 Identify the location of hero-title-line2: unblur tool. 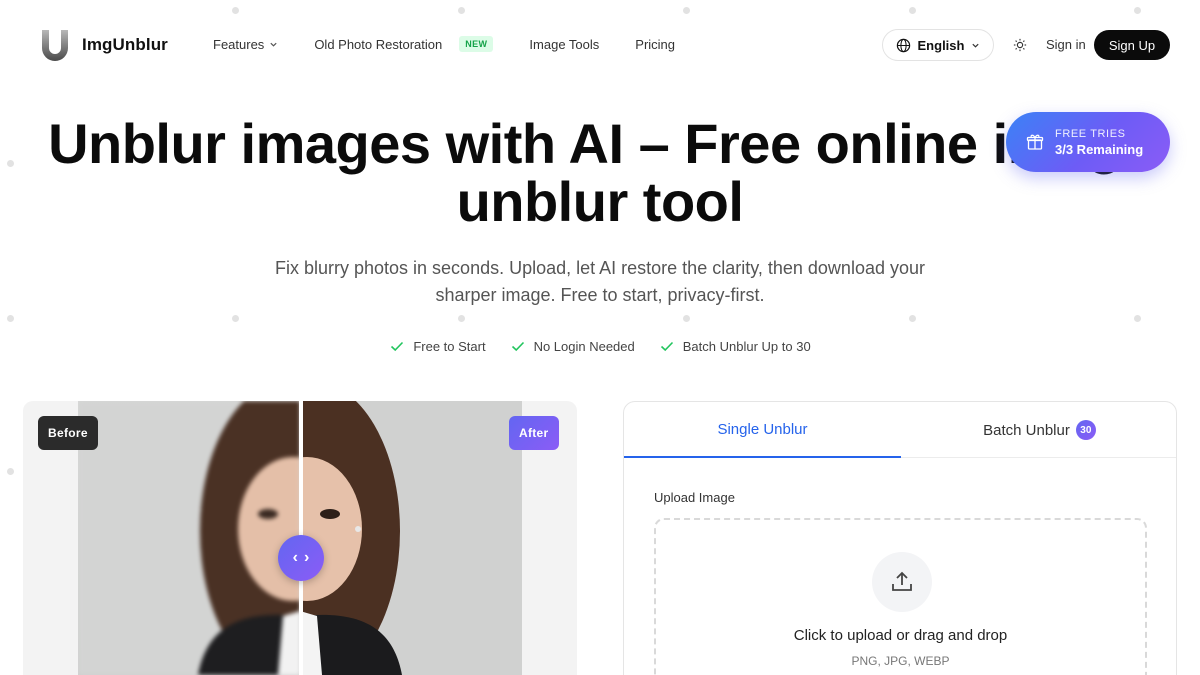
(600, 201).